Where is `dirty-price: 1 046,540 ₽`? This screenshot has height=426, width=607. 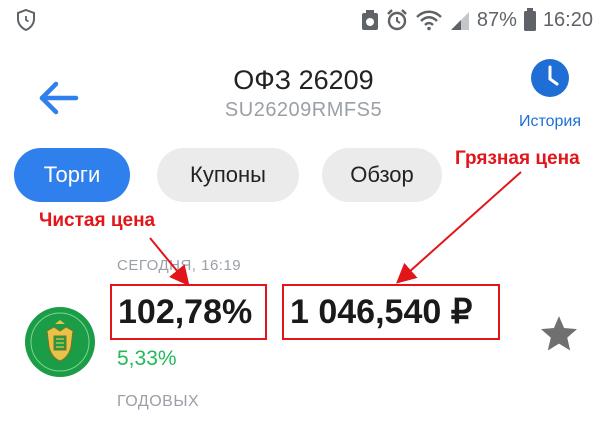 dirty-price: 1 046,540 ₽ is located at coordinates (391, 312).